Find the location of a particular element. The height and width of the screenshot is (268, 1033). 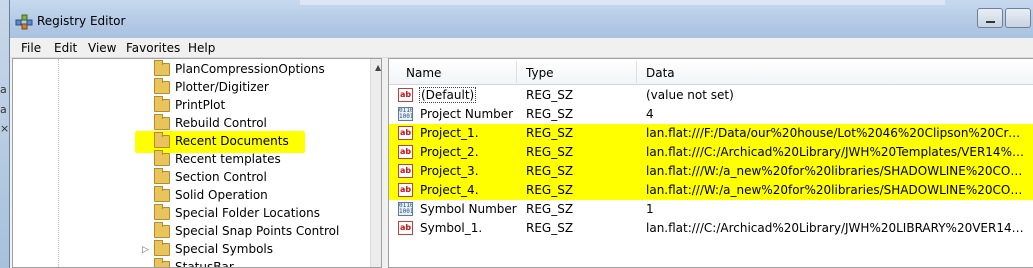

tree-item: Special Folder Locations is located at coordinates (197, 213).